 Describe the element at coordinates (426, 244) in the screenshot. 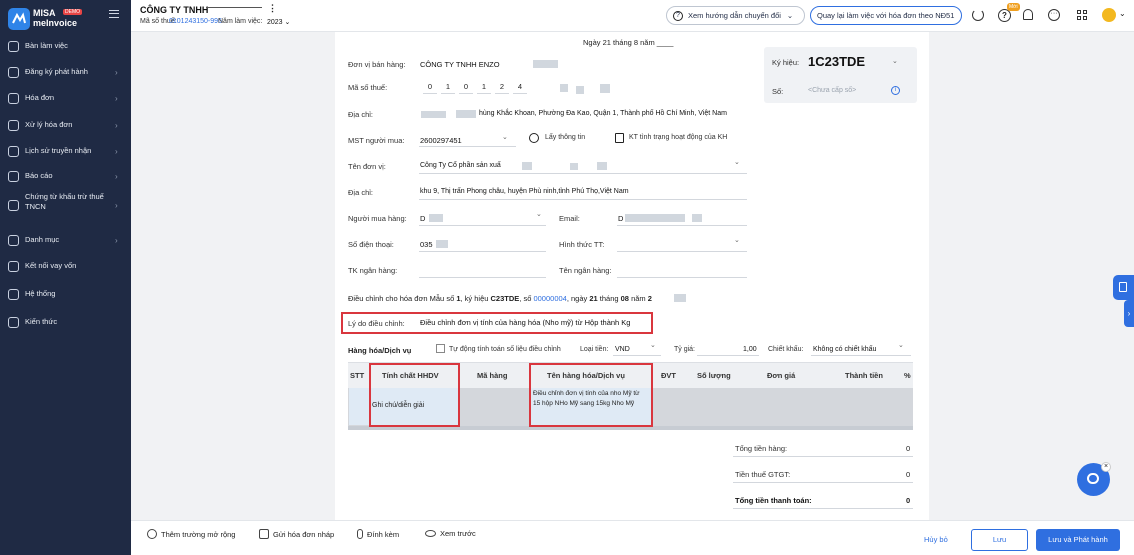

I see `phone-input: 035` at that location.